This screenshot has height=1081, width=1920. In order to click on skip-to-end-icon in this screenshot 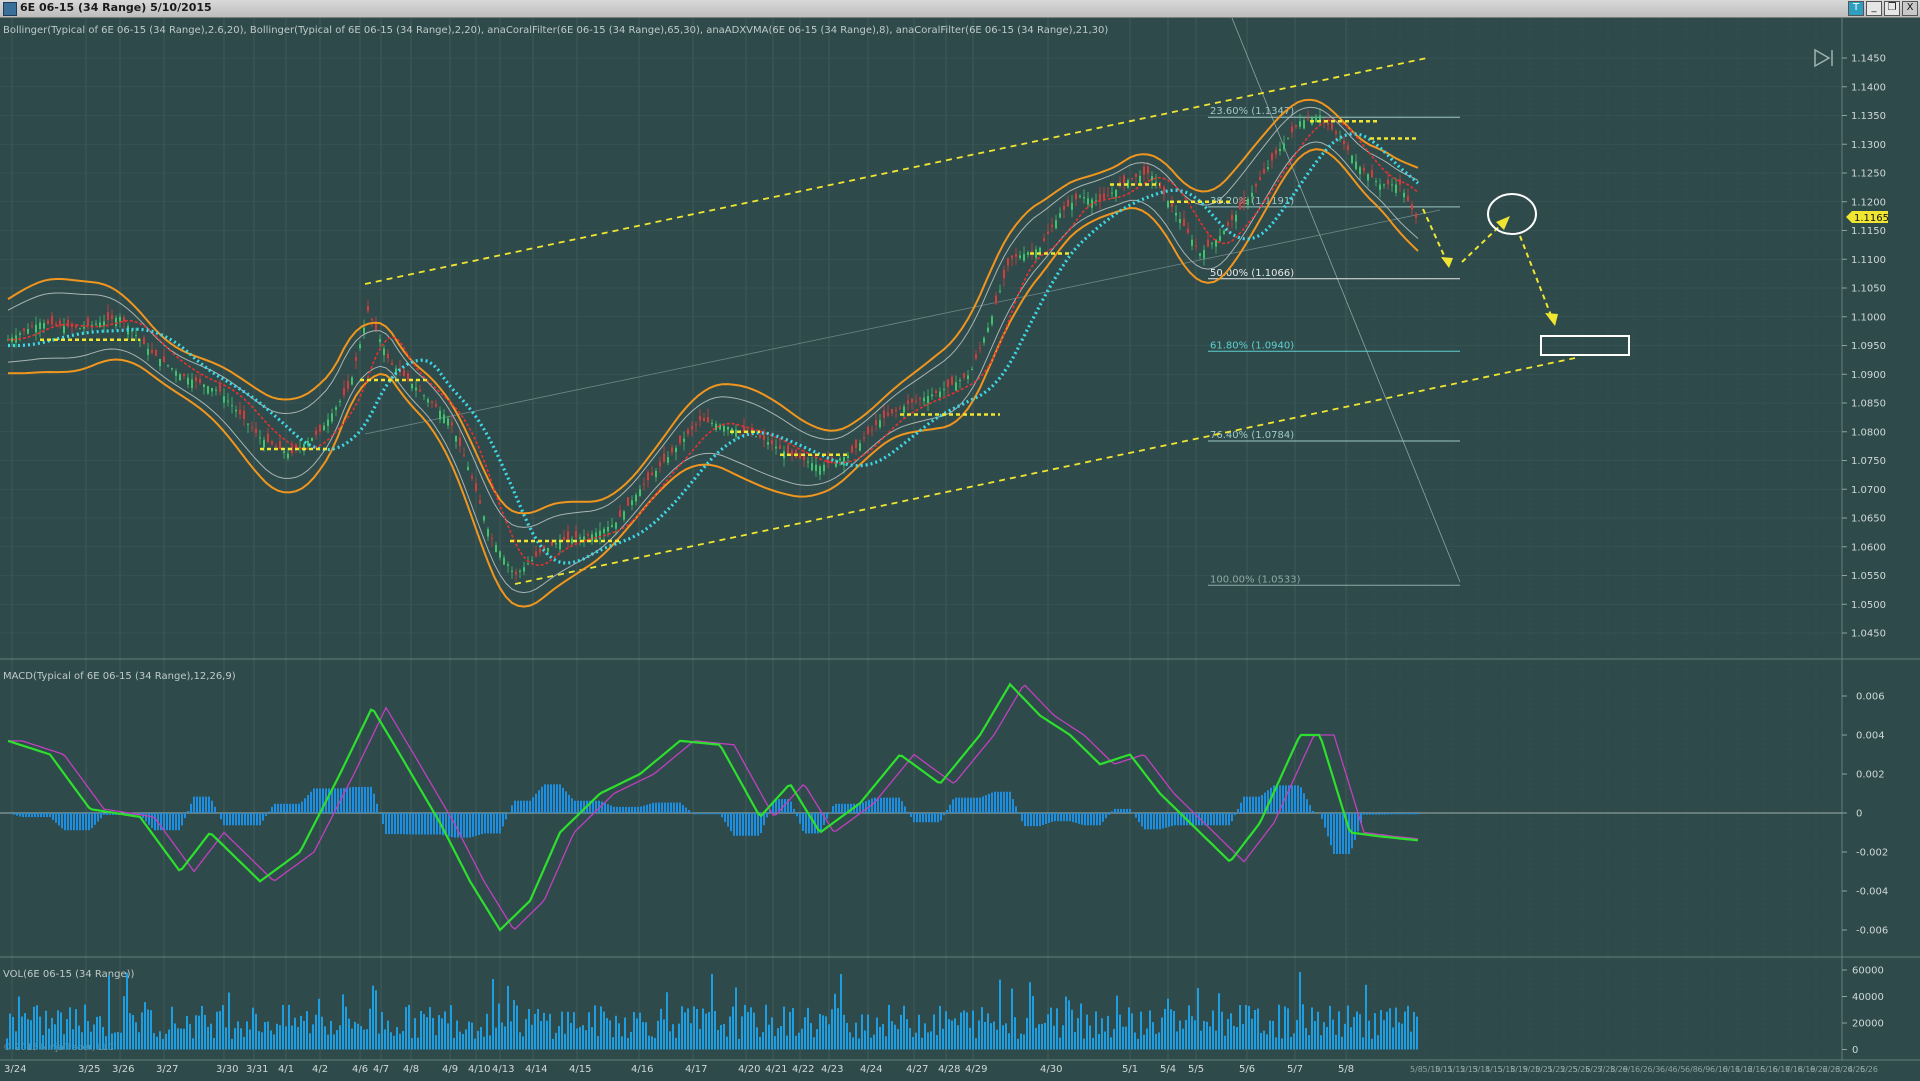, I will do `click(1824, 58)`.